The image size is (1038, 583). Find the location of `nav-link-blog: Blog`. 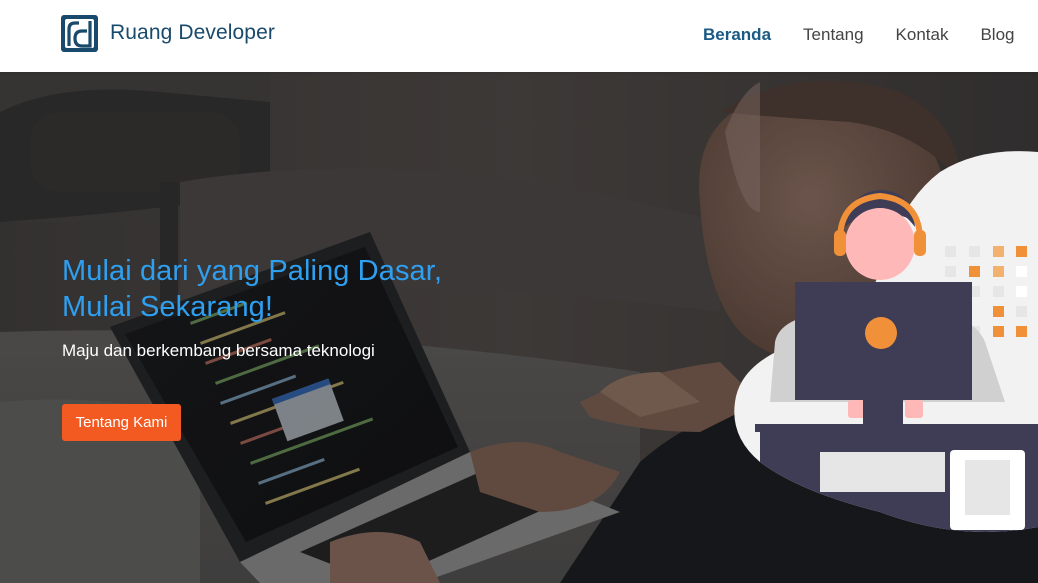

nav-link-blog: Blog is located at coordinates (997, 35).